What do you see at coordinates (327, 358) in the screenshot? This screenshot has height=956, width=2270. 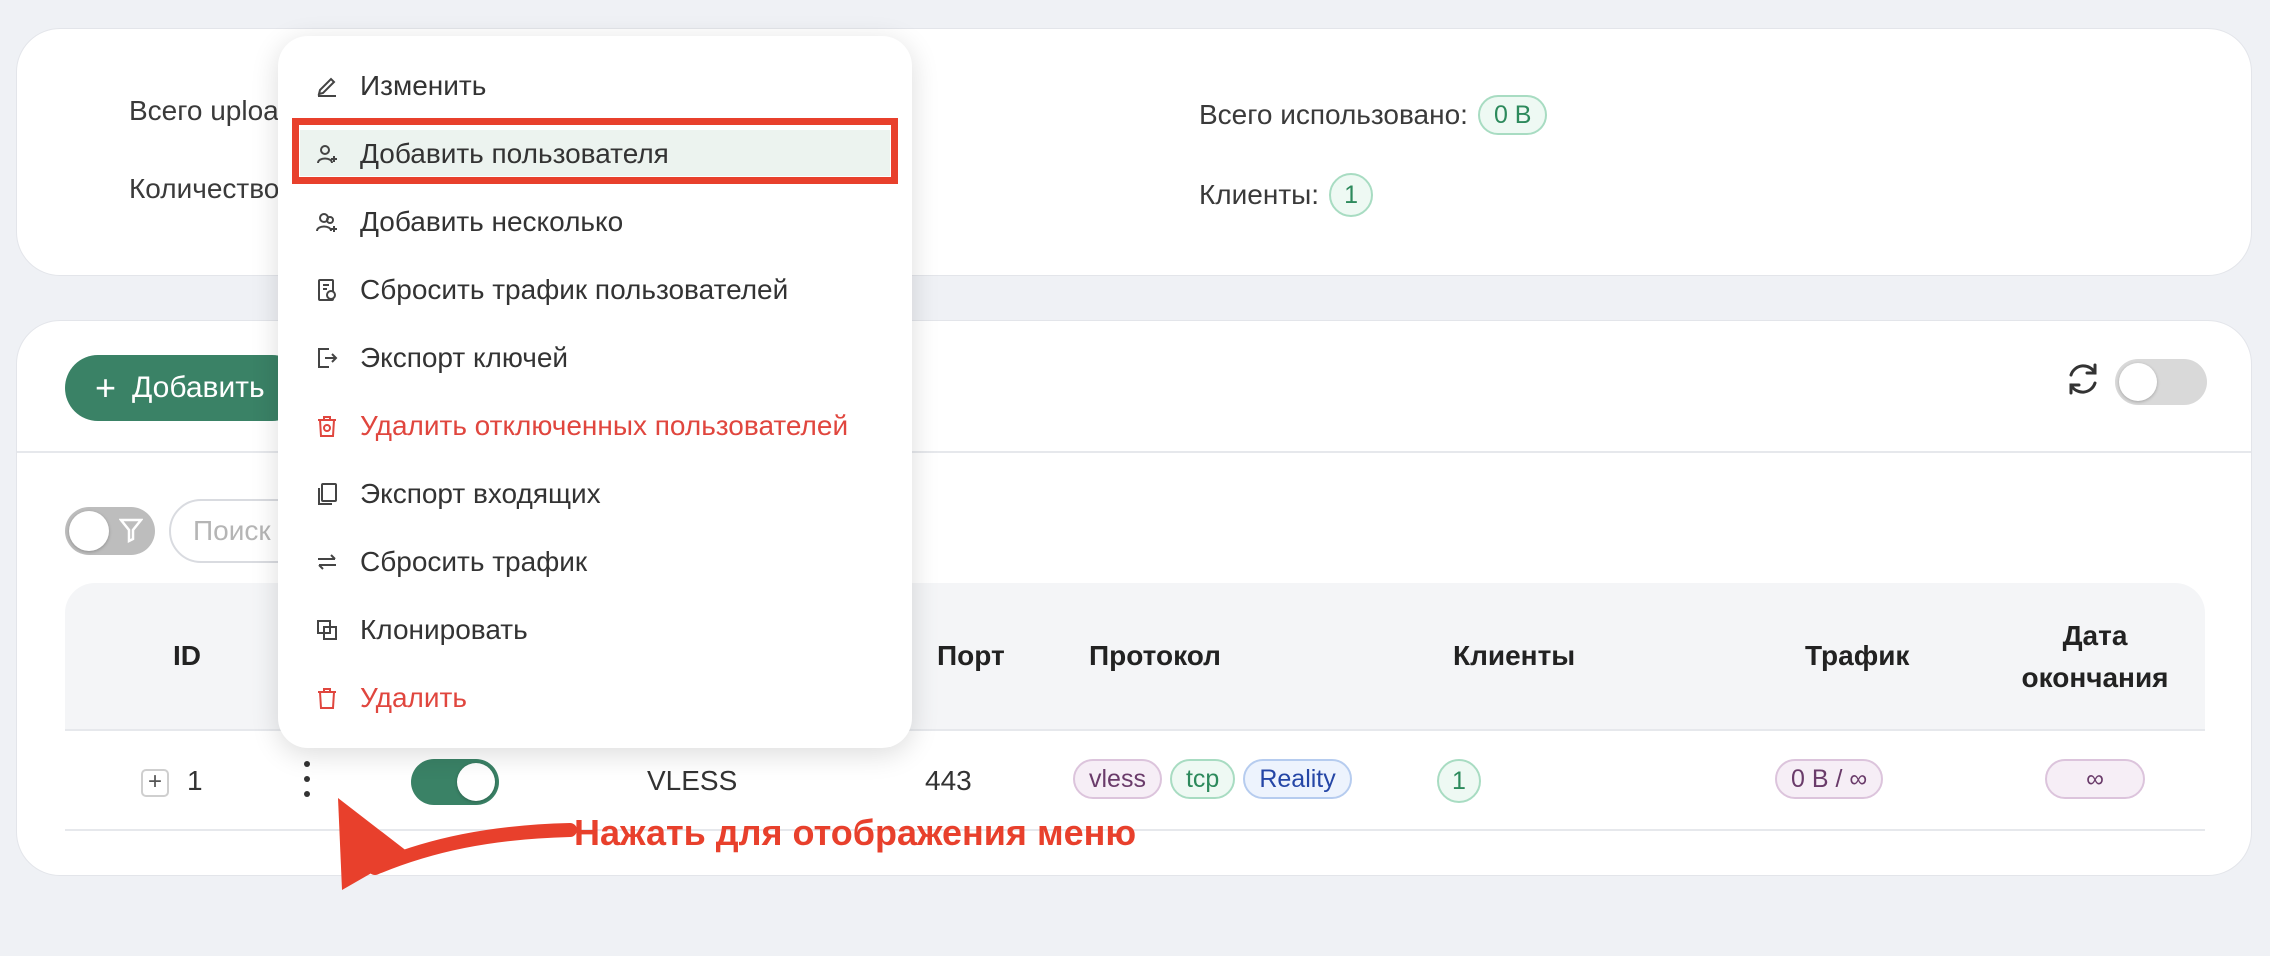 I see `export-icon` at bounding box center [327, 358].